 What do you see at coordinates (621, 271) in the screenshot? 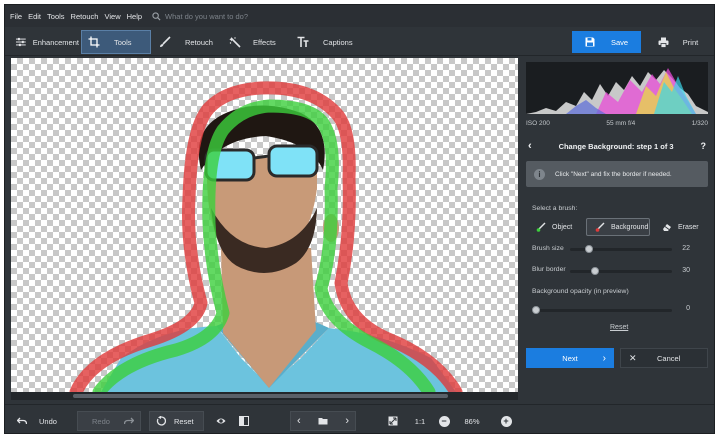
I see `blur-border-slider` at bounding box center [621, 271].